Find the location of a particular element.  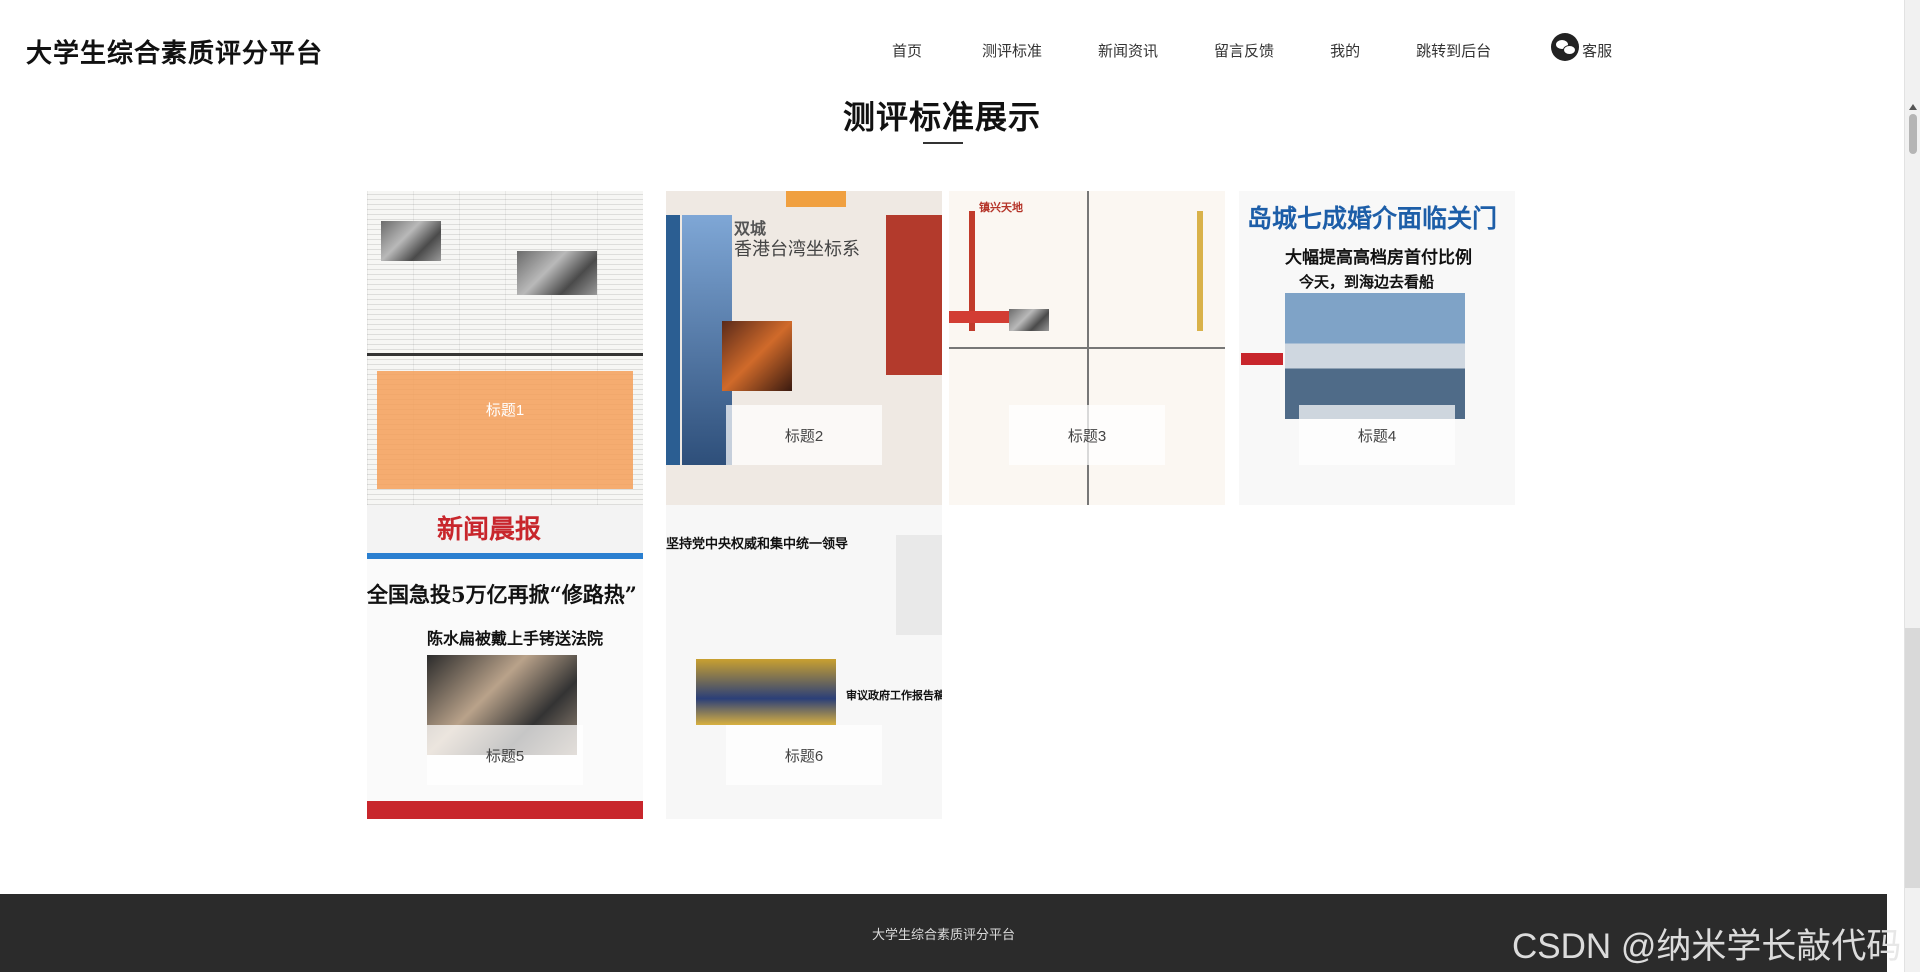

card-headline: 岛城七成婚介面临关门 is located at coordinates (1372, 218).